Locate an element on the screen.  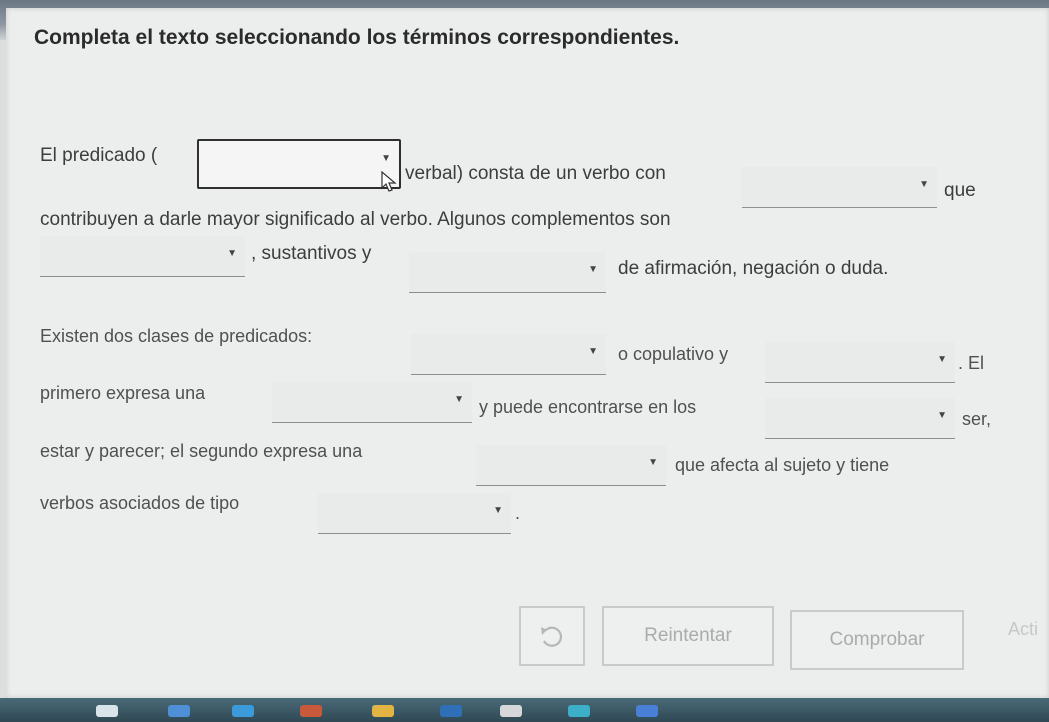
retry-button: Reintentar is located at coordinates (688, 636).